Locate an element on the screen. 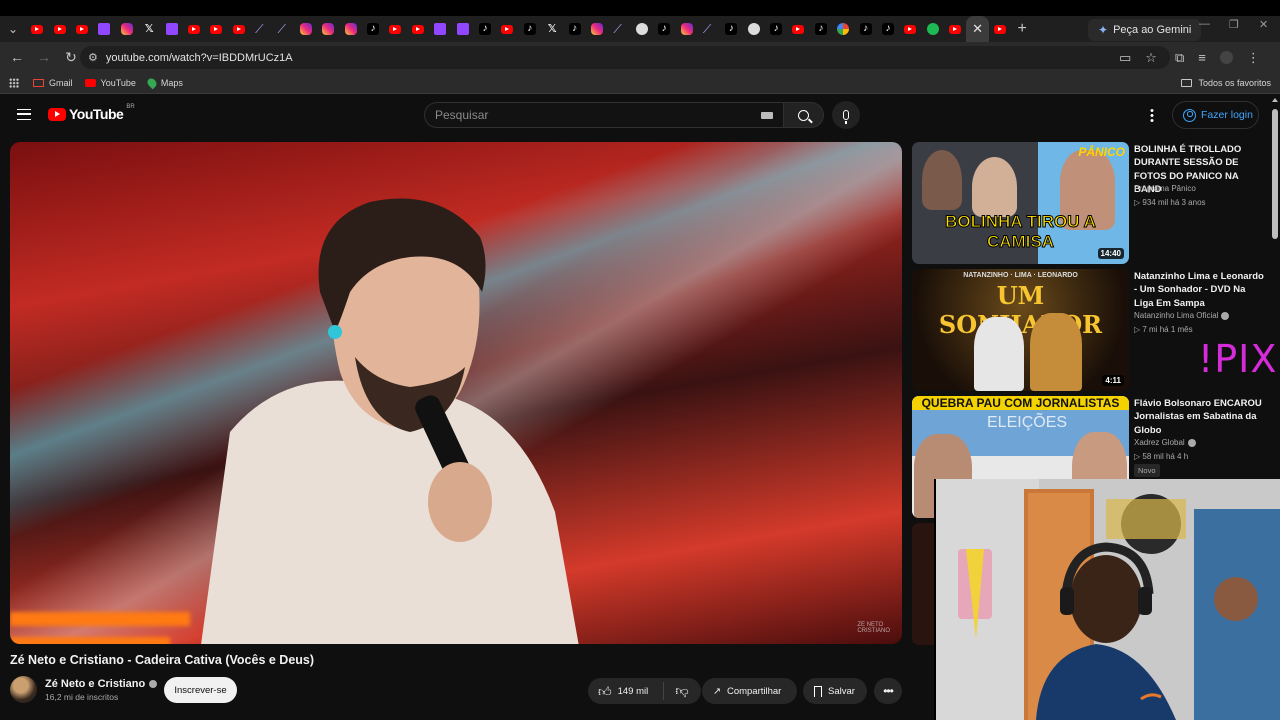 The height and width of the screenshot is (720, 1280). apps-grid-icon is located at coordinates (14, 82).